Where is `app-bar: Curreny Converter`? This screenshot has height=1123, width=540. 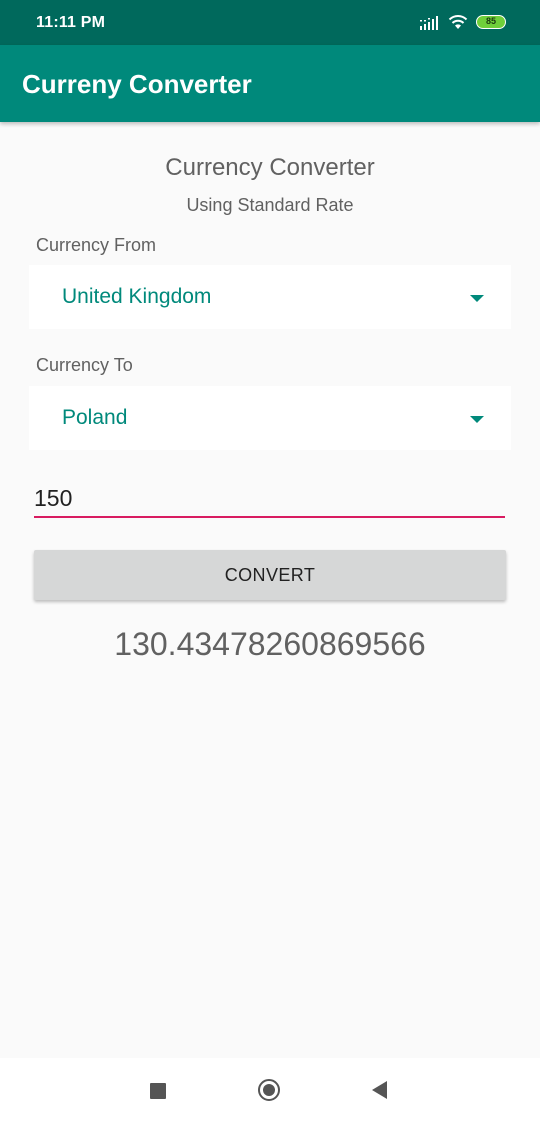 app-bar: Curreny Converter is located at coordinates (270, 83).